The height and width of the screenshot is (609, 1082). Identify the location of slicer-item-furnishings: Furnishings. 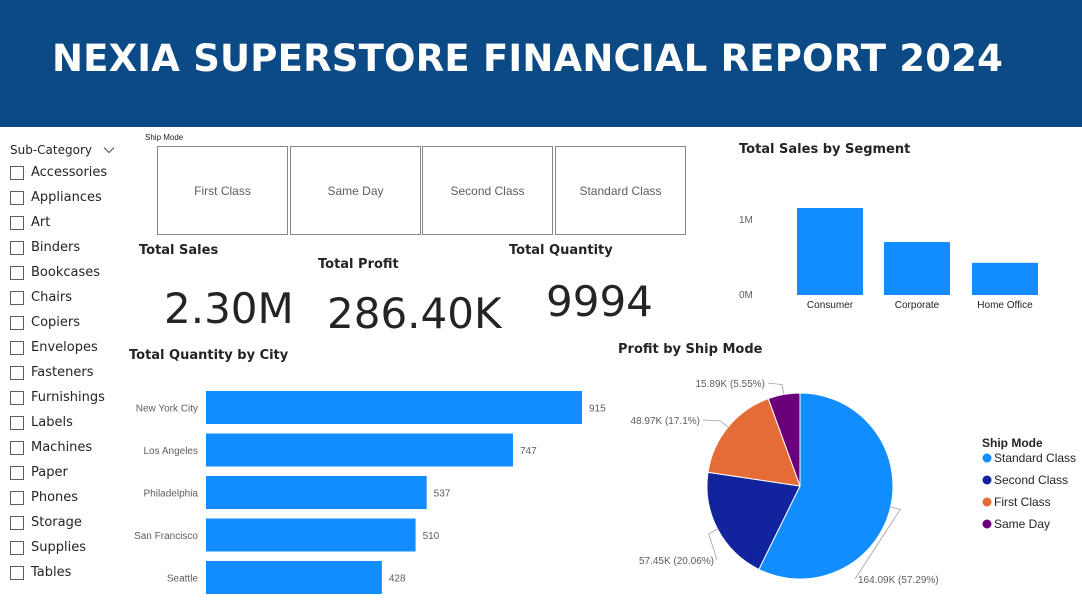
(67, 400).